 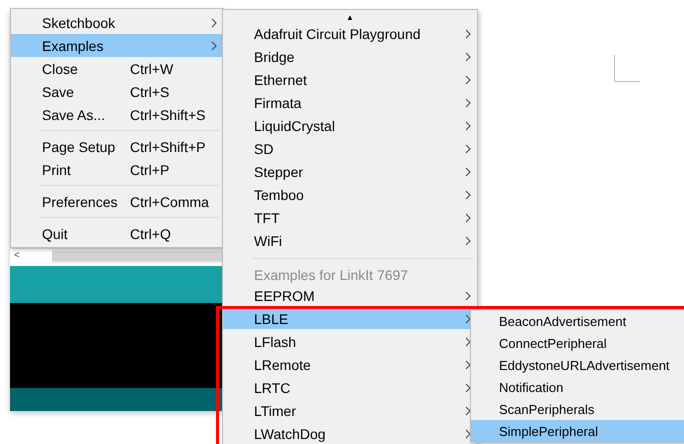 What do you see at coordinates (350, 126) in the screenshot?
I see `menu-item: LiquidCrystal` at bounding box center [350, 126].